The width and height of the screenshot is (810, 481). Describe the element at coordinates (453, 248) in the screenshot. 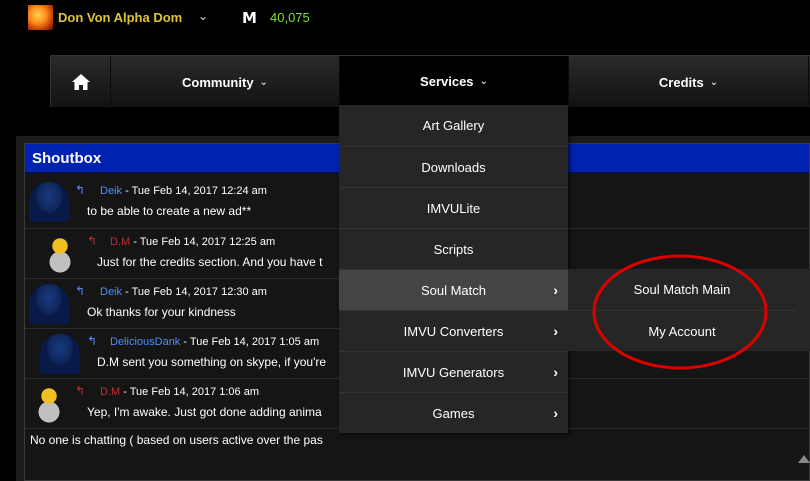

I see `menu-item-scripts: Scripts` at that location.